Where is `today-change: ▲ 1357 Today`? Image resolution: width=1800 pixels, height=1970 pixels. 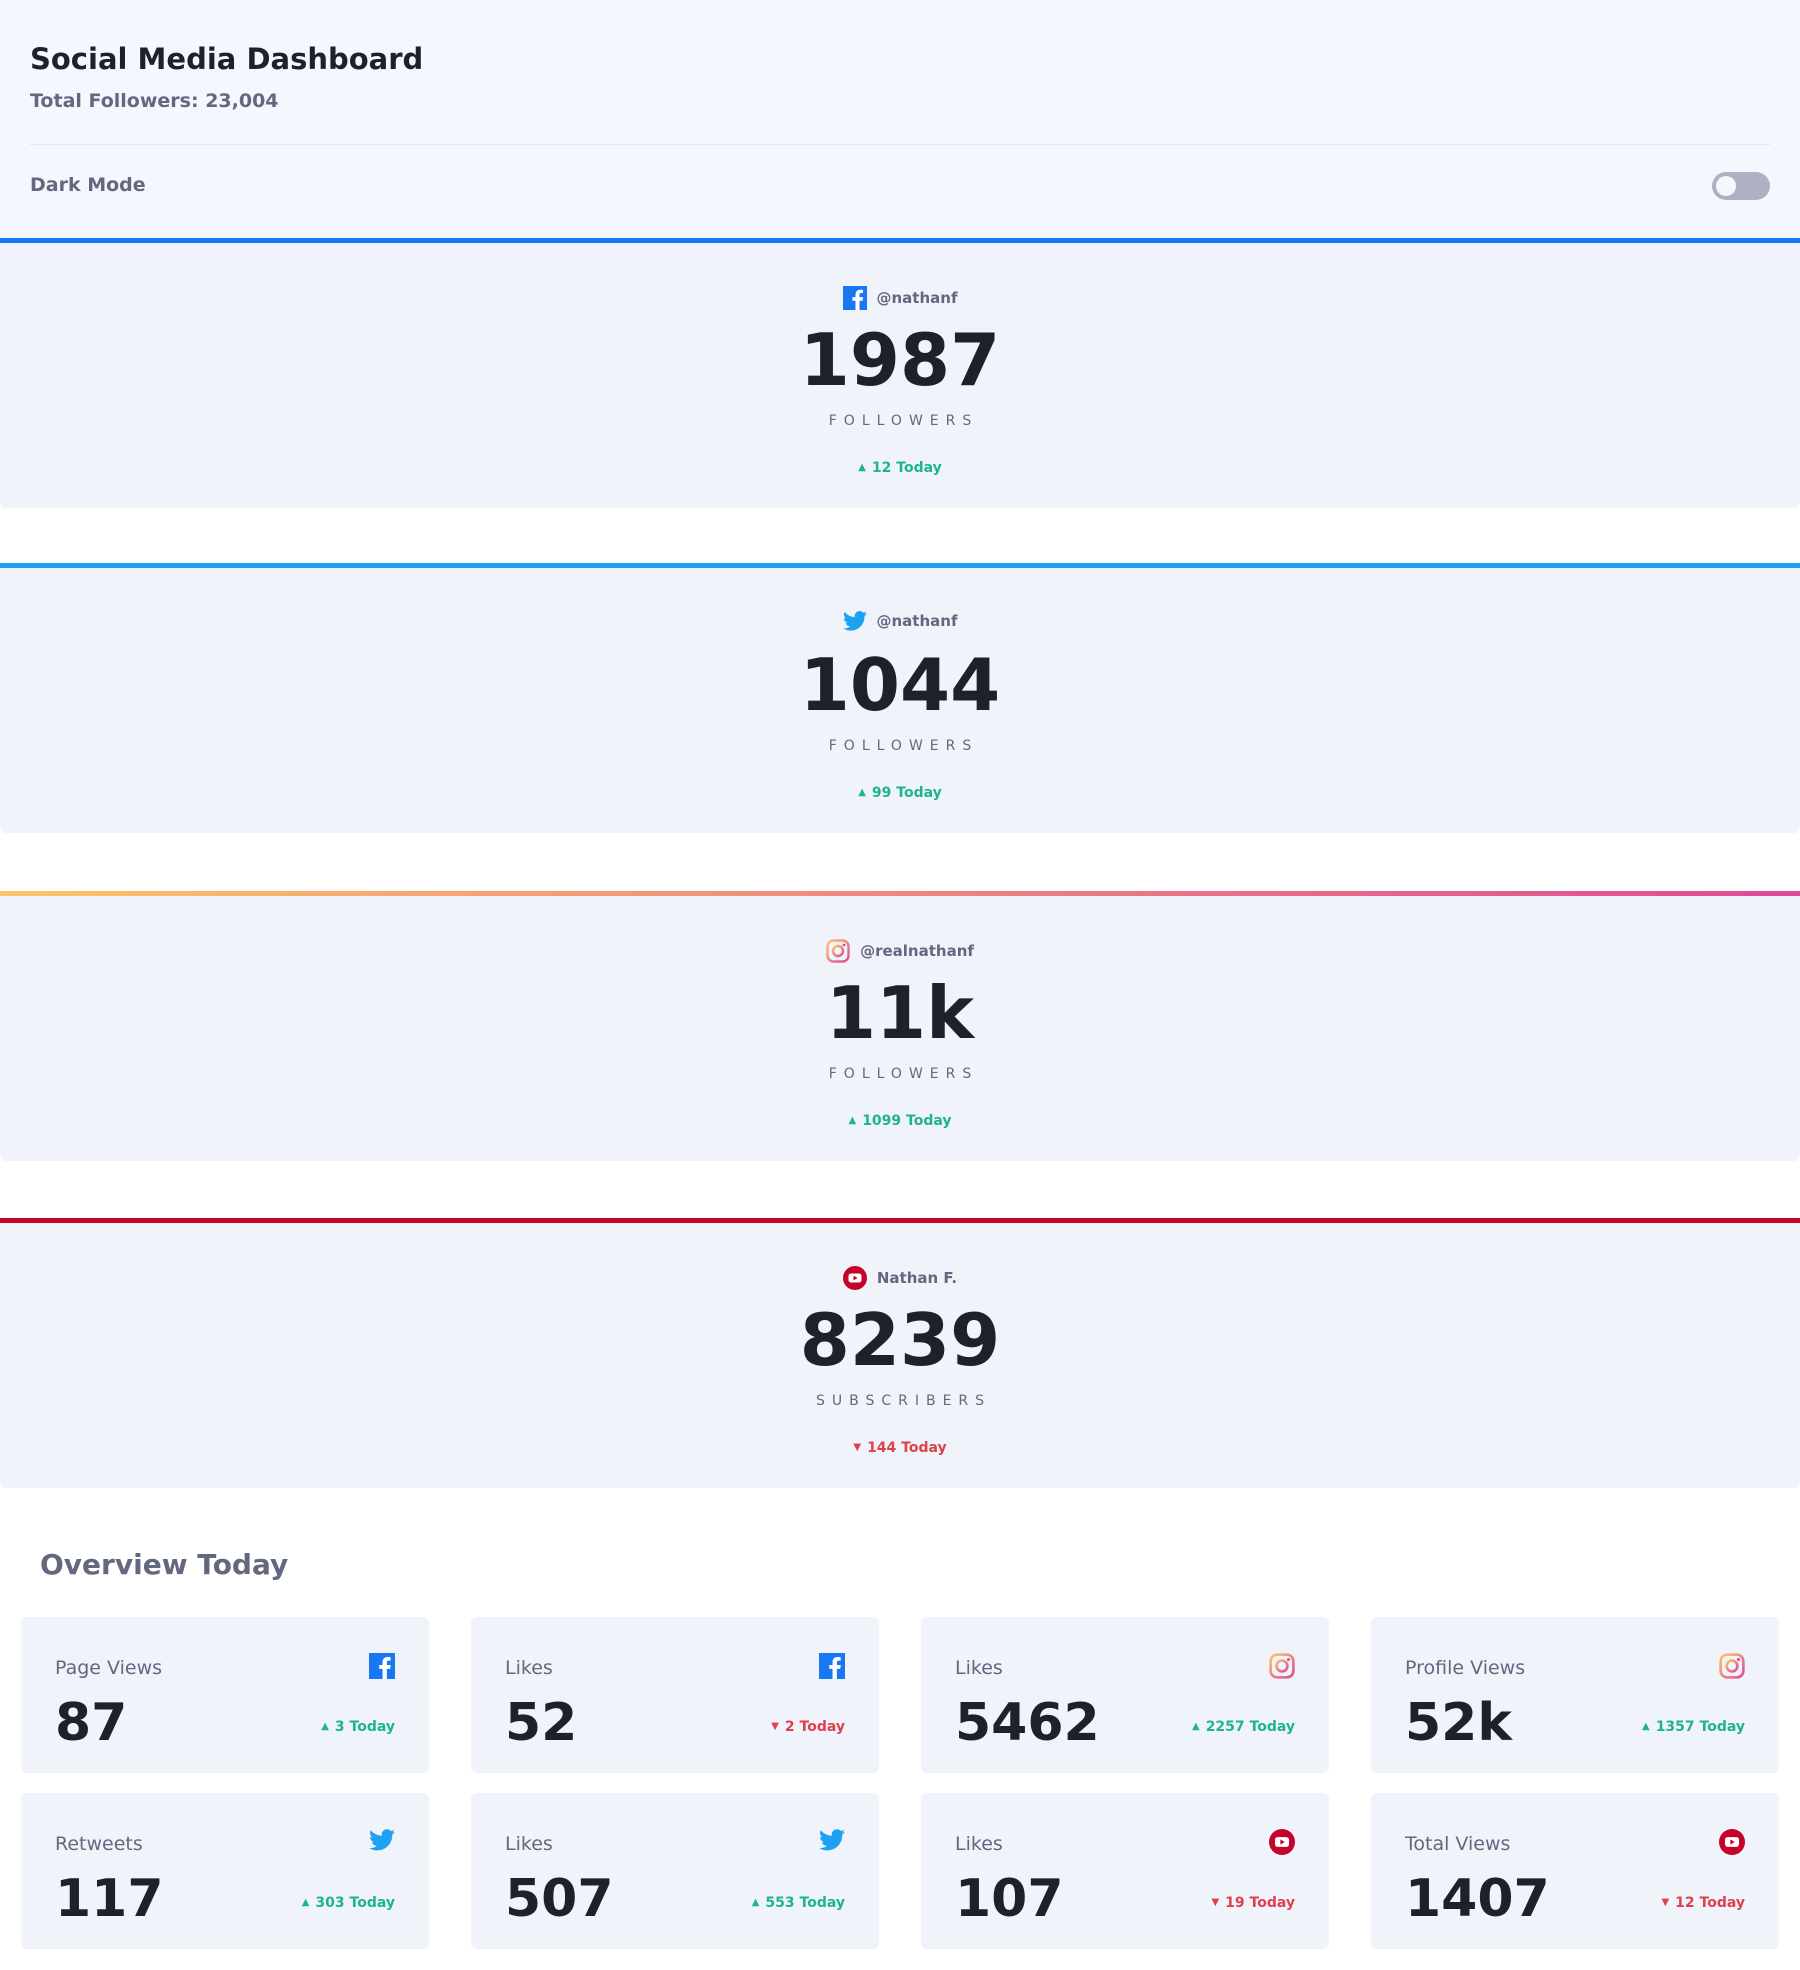
today-change: ▲ 1357 Today is located at coordinates (1693, 1727).